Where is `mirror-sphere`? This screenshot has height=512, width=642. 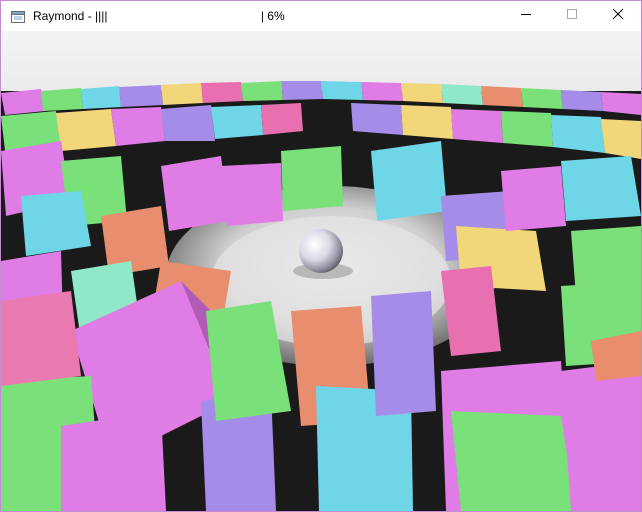
mirror-sphere is located at coordinates (321, 251).